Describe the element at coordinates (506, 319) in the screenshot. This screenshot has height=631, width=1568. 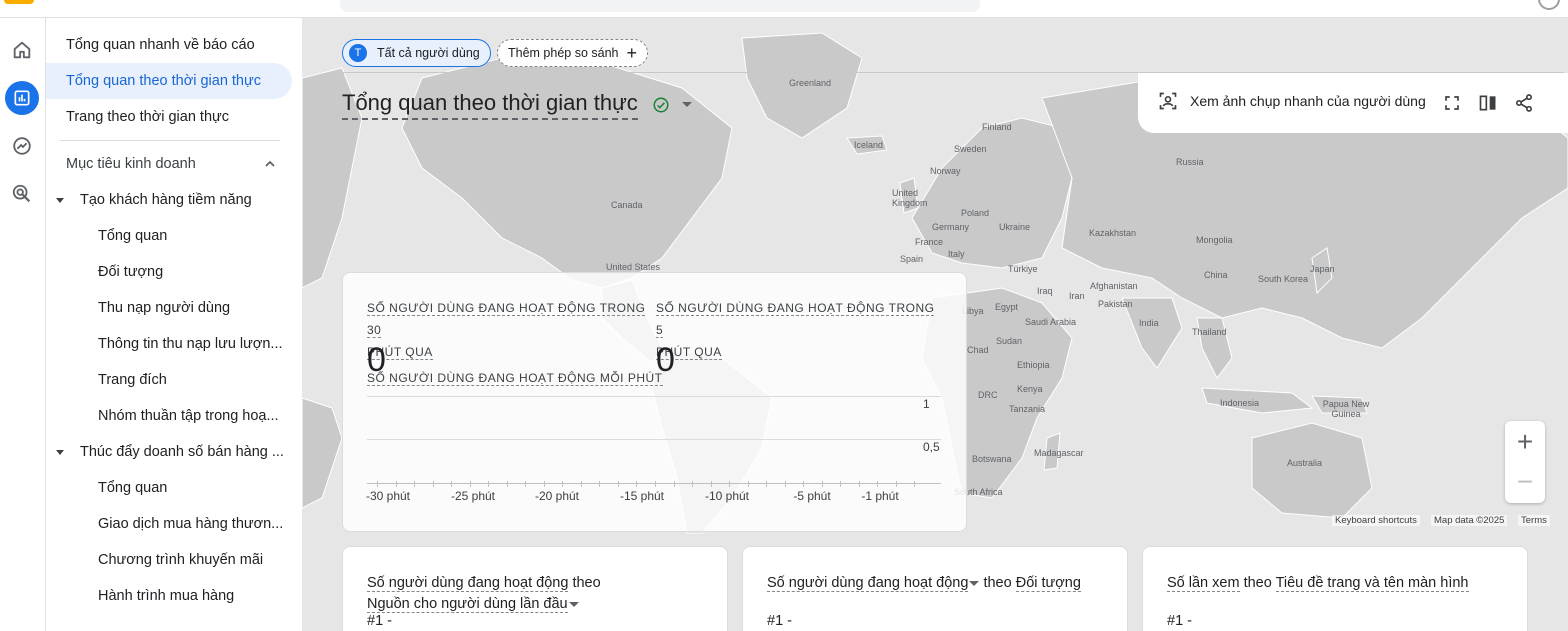
I see `metric-label-line: SỐ NGƯỜI DÙNG ĐANG HOẠT ĐỘNG TRONG 30` at that location.